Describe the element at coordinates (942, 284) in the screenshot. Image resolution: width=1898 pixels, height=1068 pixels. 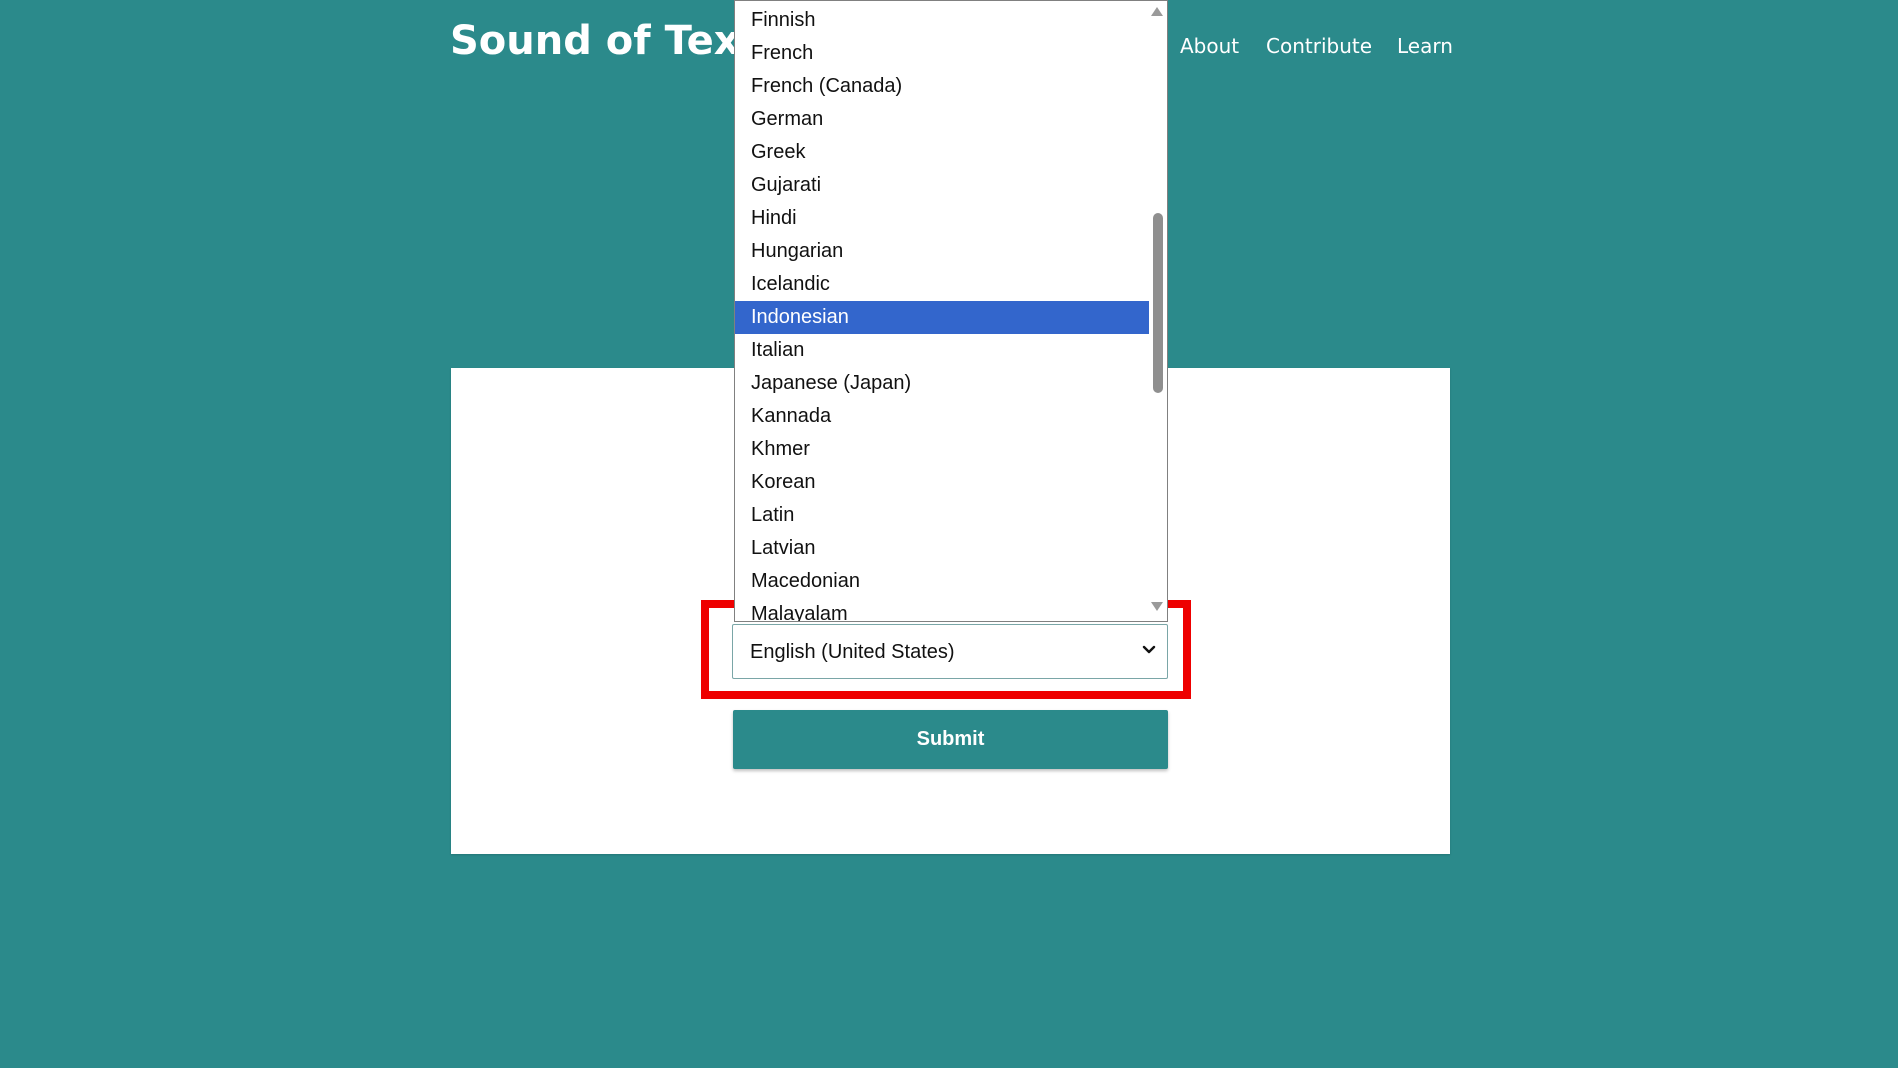
I see `dropdown-option: Icelandic` at that location.